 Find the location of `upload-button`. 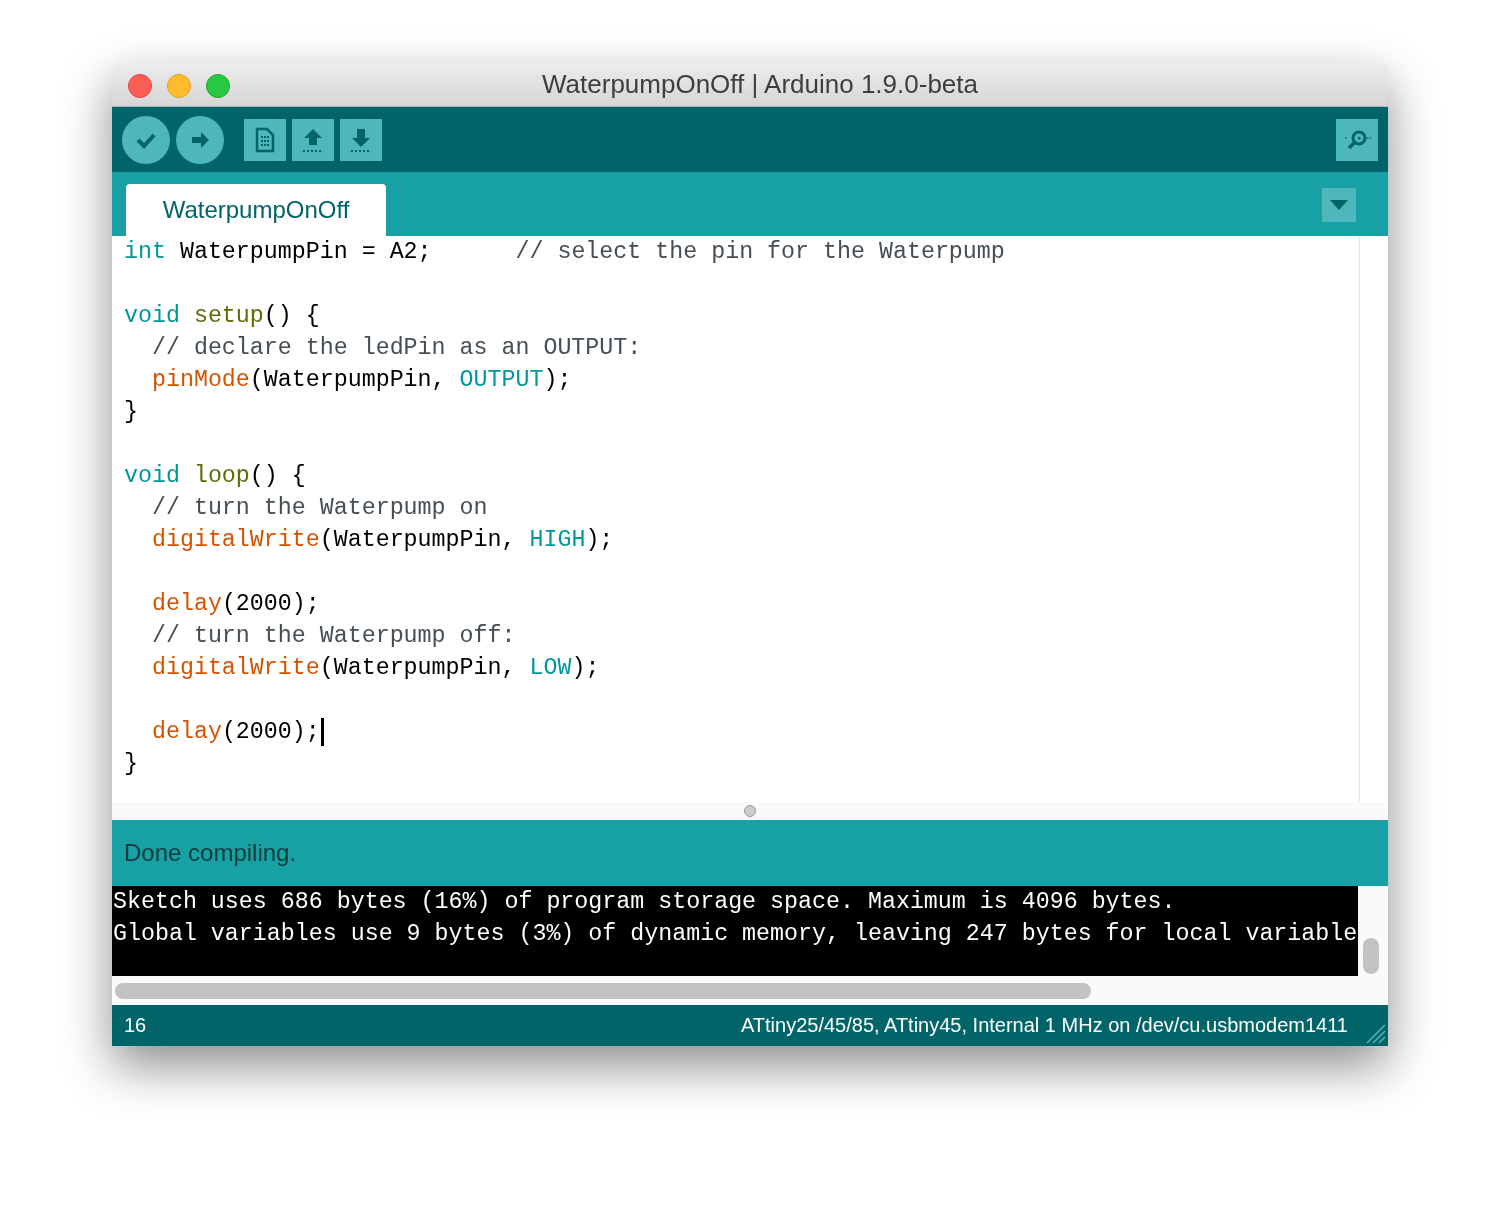

upload-button is located at coordinates (200, 139).